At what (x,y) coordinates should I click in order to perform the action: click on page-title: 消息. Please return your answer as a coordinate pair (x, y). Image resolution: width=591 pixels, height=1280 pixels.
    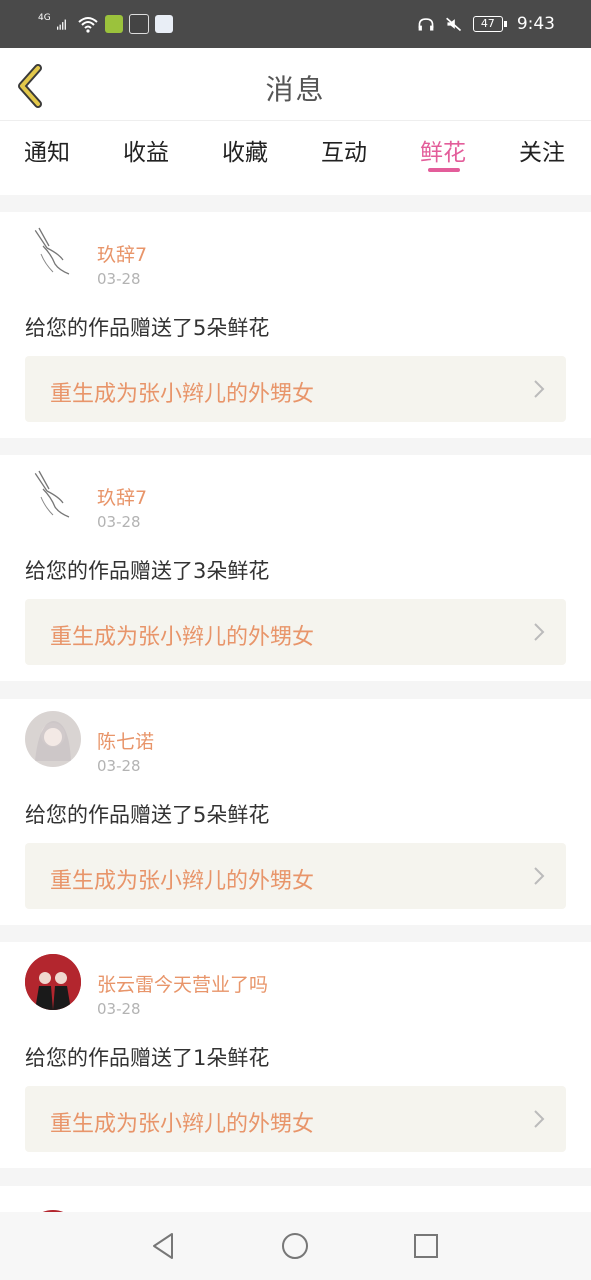
    Looking at the image, I should click on (295, 89).